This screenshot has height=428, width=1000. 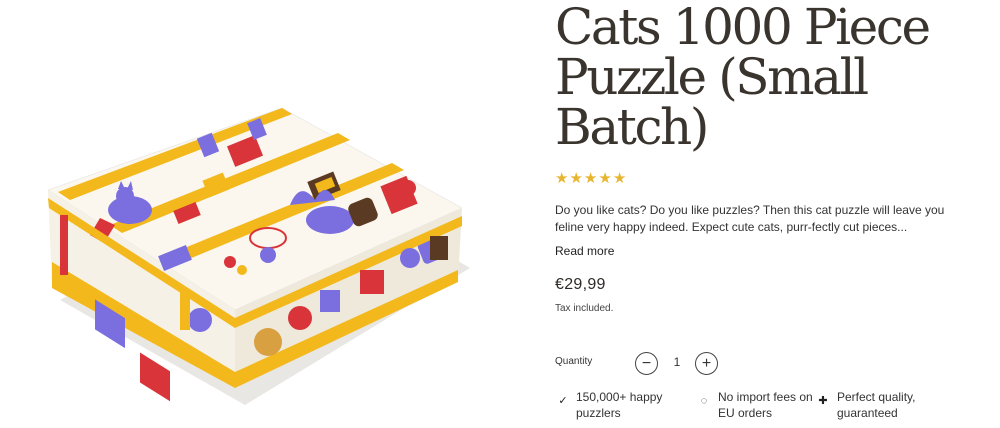 I want to click on product-price: €29,99, so click(x=580, y=284).